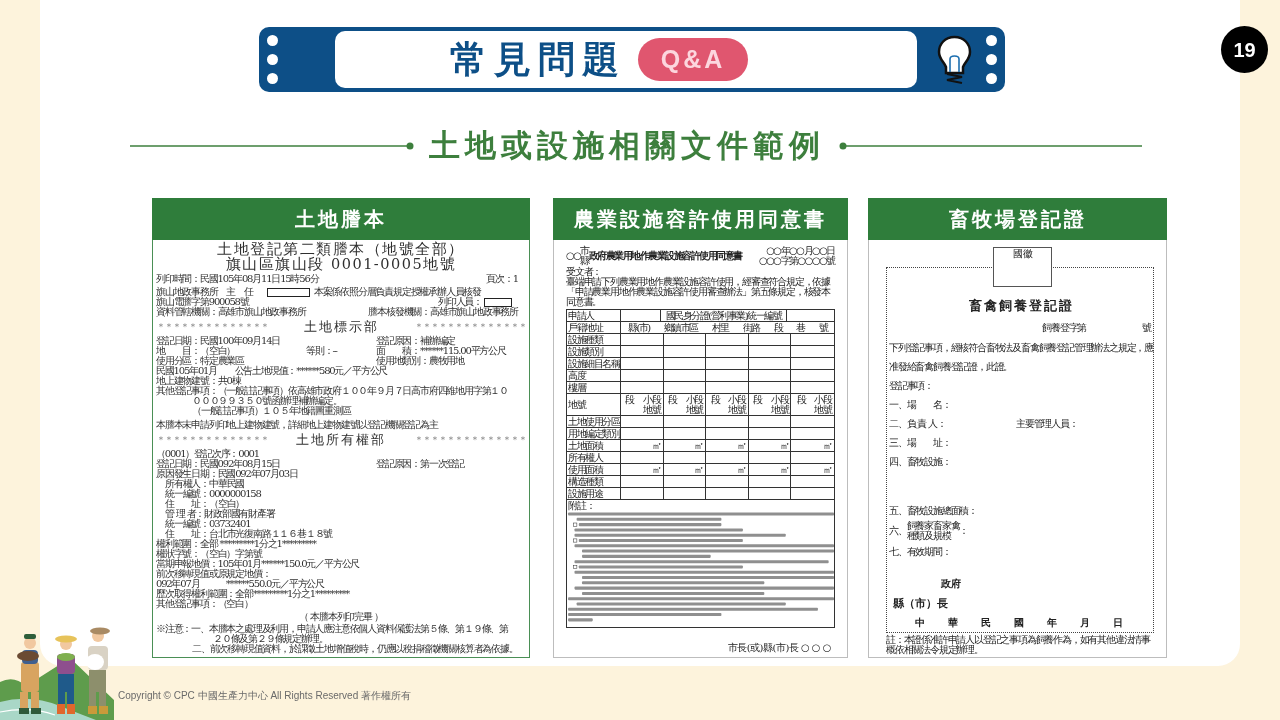 The height and width of the screenshot is (720, 1280). I want to click on certificate-number: 飼養登字第, so click(1064, 328).